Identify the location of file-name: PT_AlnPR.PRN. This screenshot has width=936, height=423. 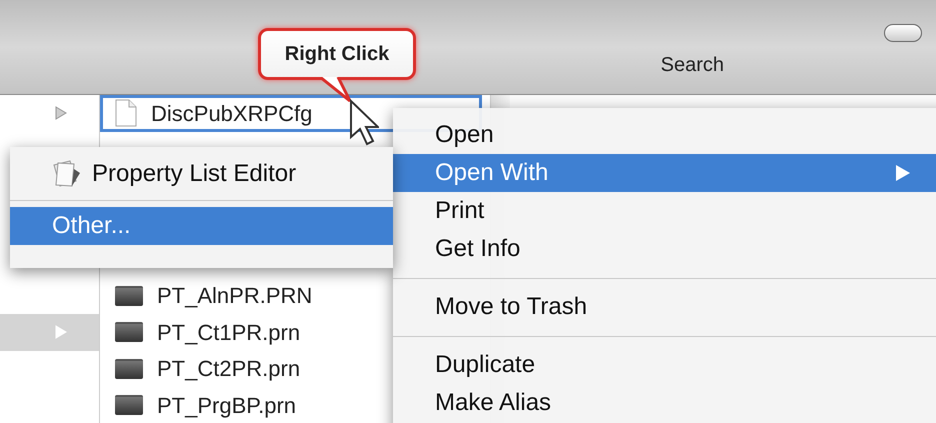
(234, 296).